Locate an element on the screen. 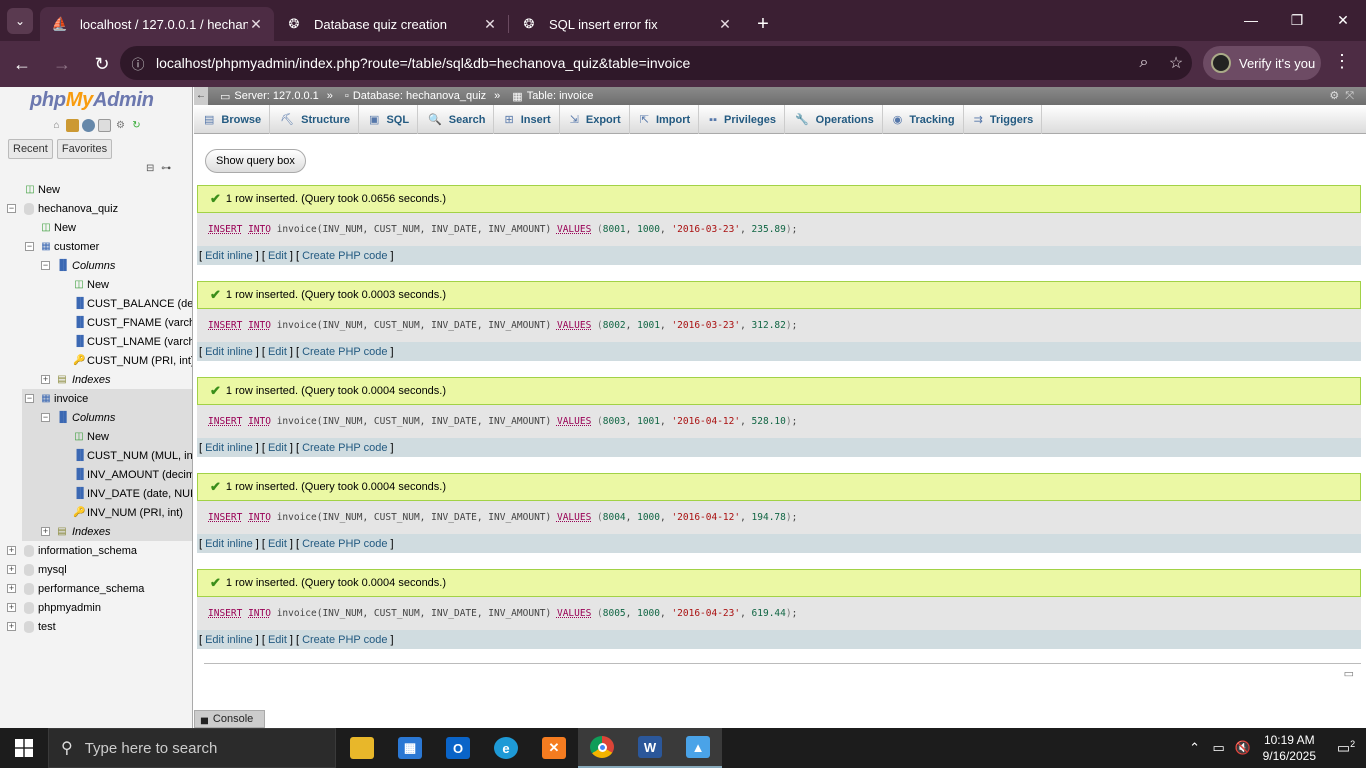 Image resolution: width=1366 pixels, height=768 pixels. network-icon: ▭ is located at coordinates (1219, 748).